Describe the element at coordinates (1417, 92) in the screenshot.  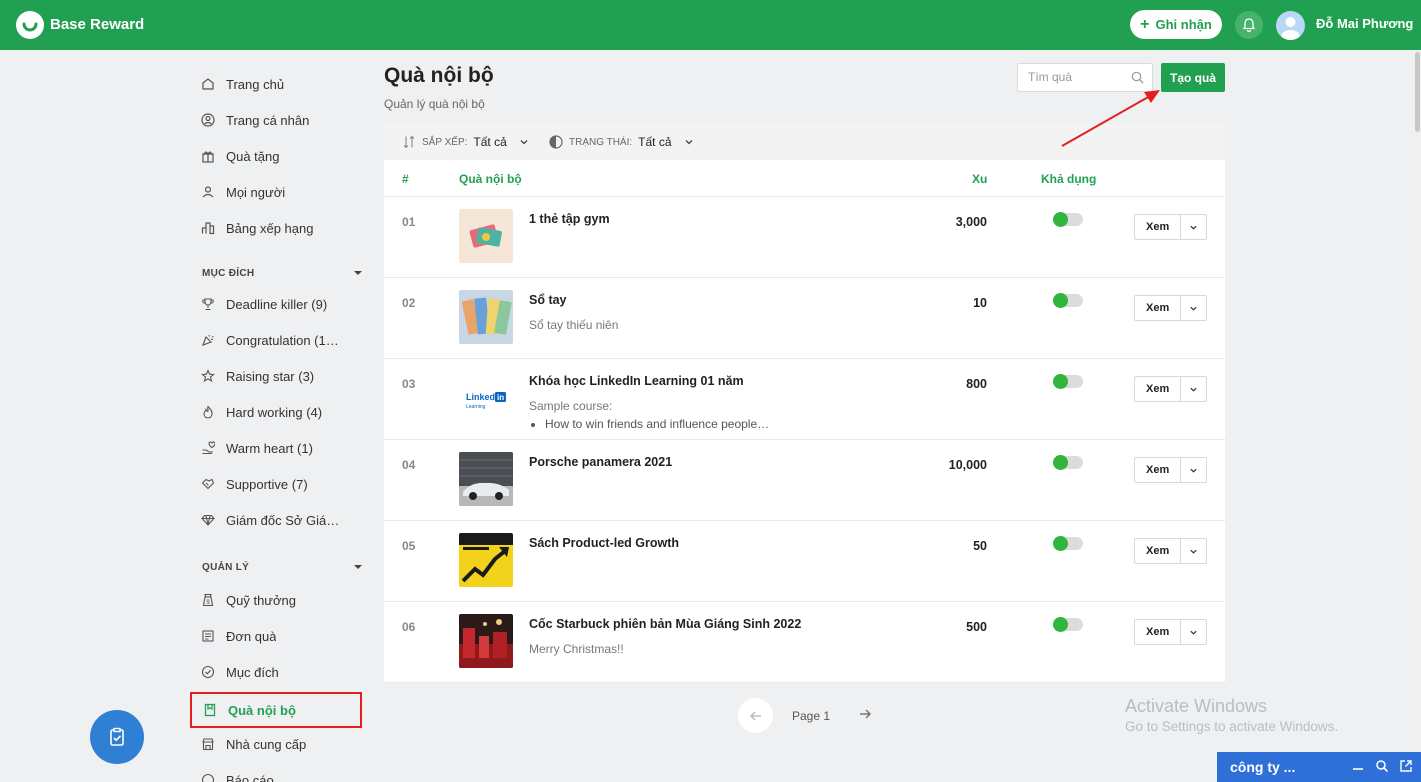
I see `scrollbar-thumb` at that location.